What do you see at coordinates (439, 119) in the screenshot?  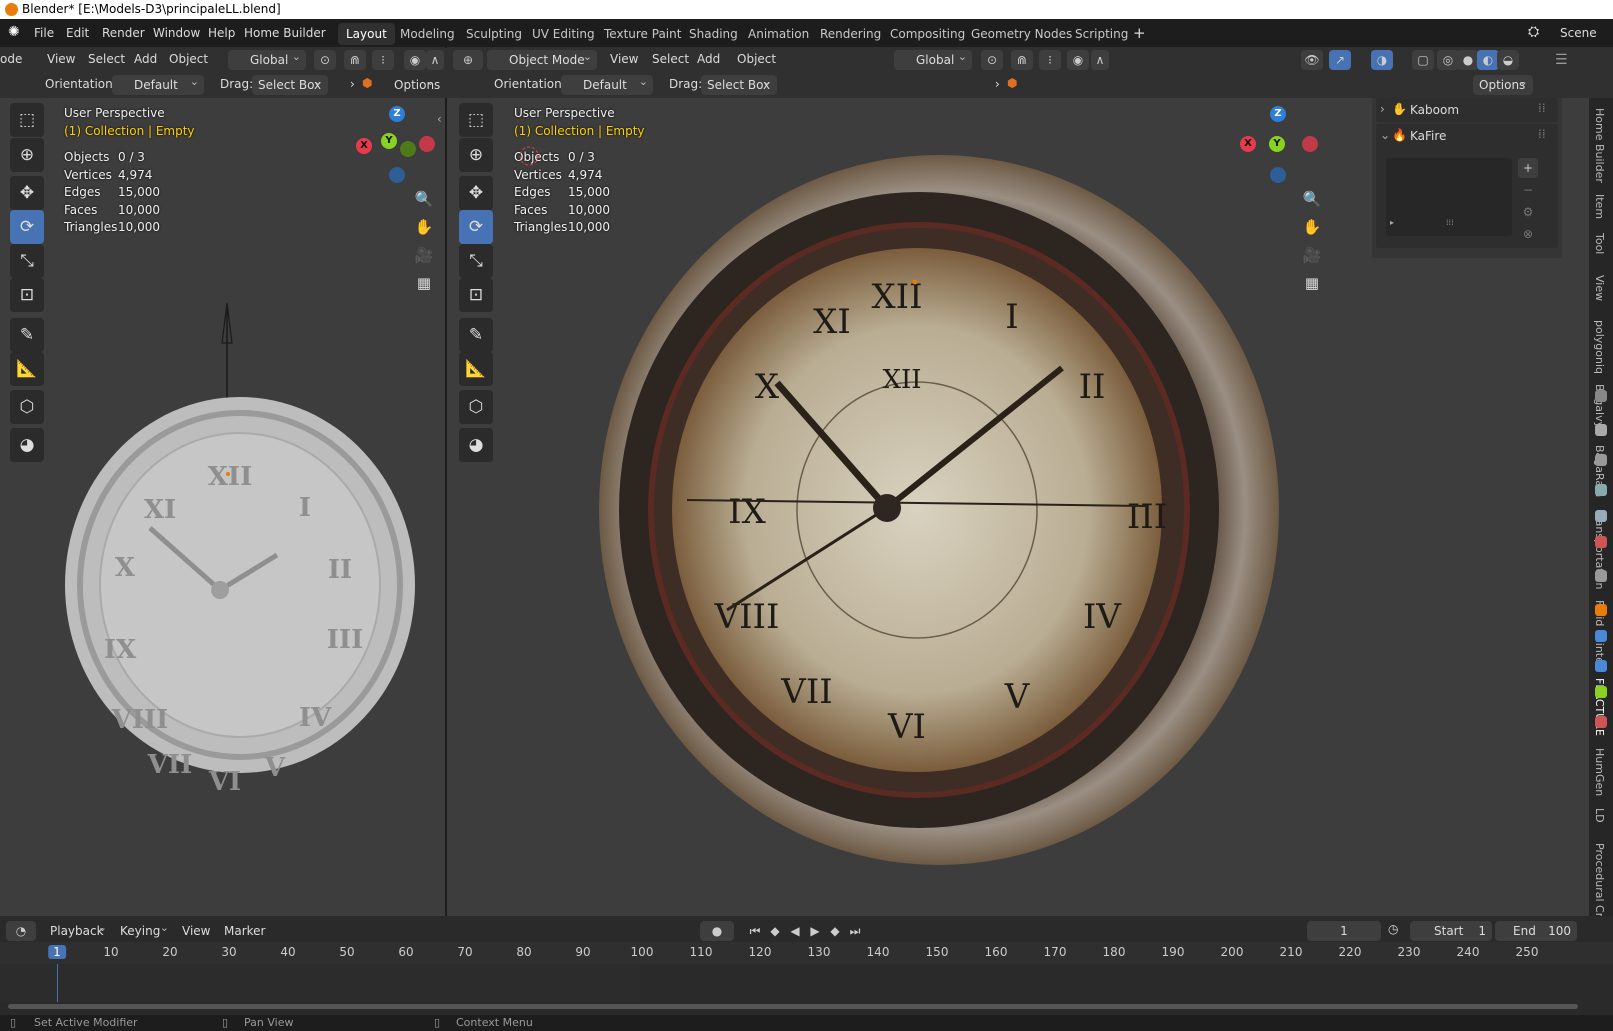 I see `left-collapse-icon: ‹` at bounding box center [439, 119].